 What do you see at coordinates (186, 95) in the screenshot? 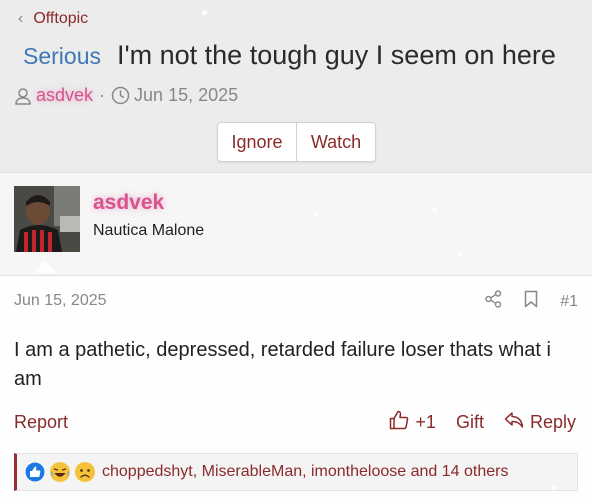
I see `thread-date: Jun 15, 2025` at bounding box center [186, 95].